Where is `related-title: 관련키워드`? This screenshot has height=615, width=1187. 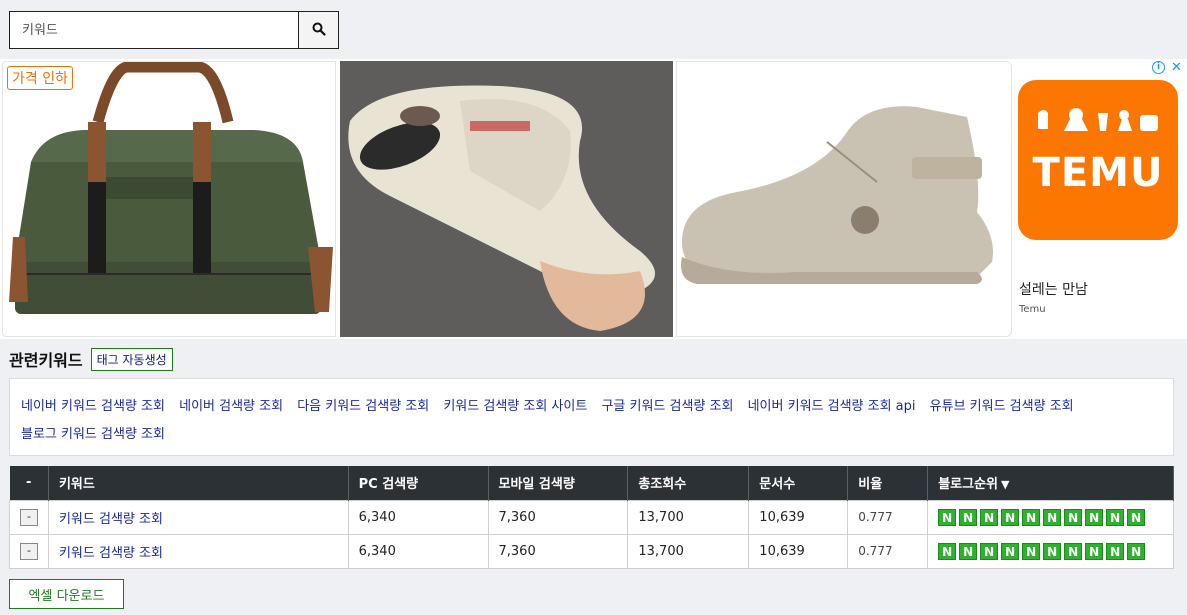 related-title: 관련키워드 is located at coordinates (46, 360).